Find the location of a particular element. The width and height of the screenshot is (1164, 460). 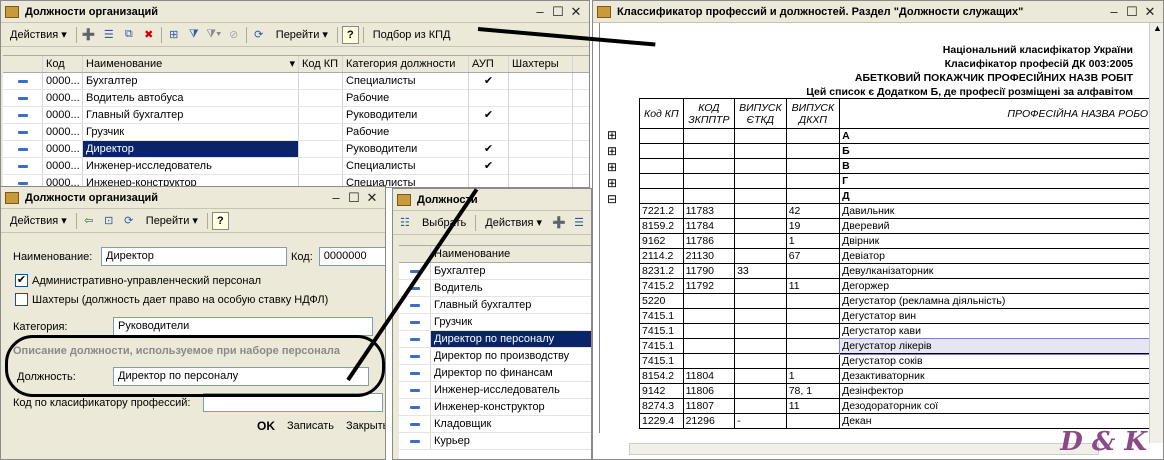

table-row: 0000... Водитель автобуса Рабочие is located at coordinates (296, 98).